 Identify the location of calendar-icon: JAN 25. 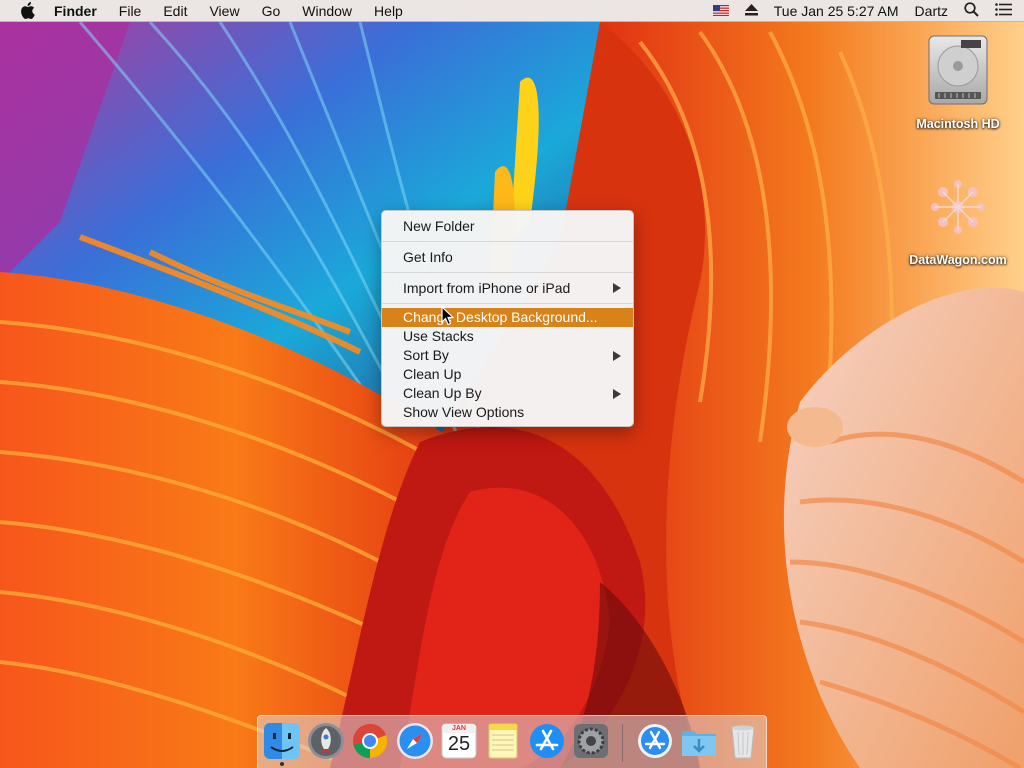
(459, 741).